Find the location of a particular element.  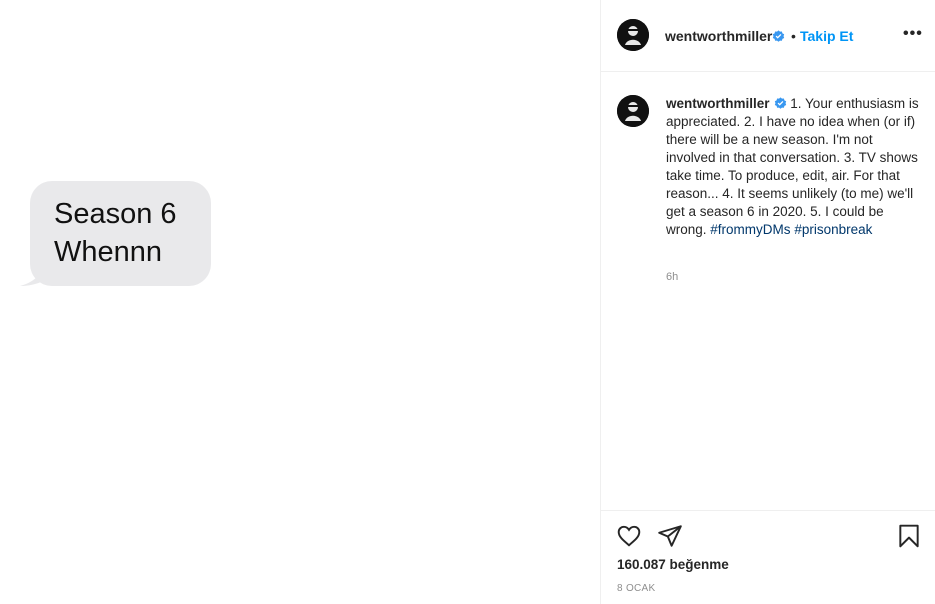

post-header: wentworthmiller • Takip Et ••• is located at coordinates (768, 36).